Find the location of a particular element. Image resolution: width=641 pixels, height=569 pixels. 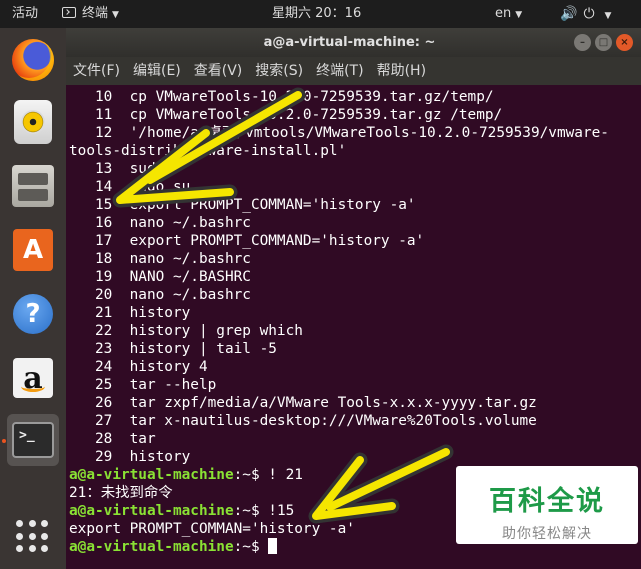

history-line: 21 history is located at coordinates (130, 313).